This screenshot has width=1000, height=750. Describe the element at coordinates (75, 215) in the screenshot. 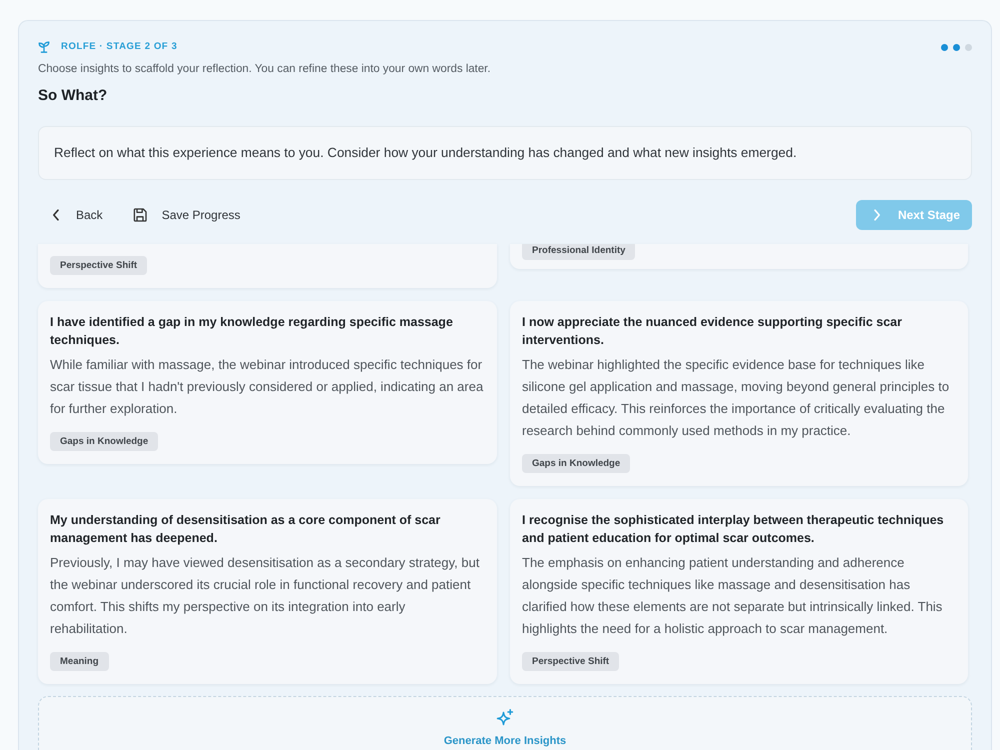

I see `back-button: Back` at that location.